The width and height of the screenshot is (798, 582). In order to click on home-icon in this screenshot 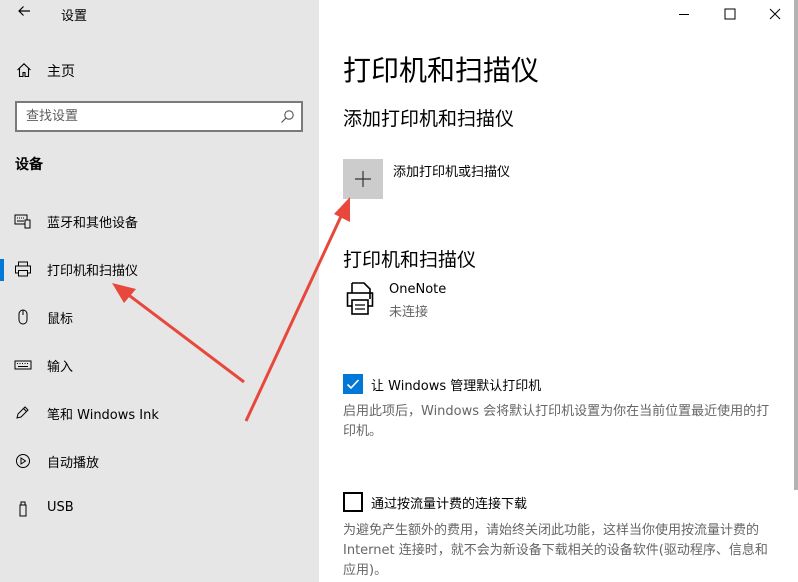, I will do `click(24, 70)`.